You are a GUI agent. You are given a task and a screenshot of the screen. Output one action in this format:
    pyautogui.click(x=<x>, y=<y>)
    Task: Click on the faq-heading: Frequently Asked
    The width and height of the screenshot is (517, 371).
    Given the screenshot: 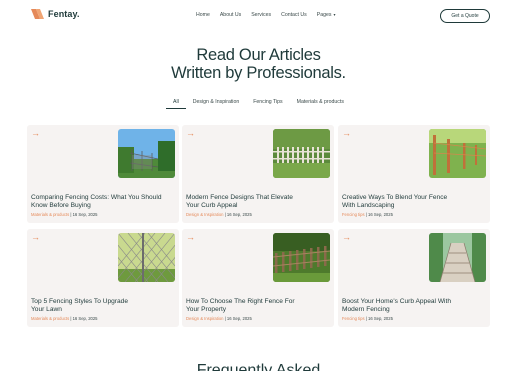 What is the action you would take?
    pyautogui.click(x=258, y=366)
    